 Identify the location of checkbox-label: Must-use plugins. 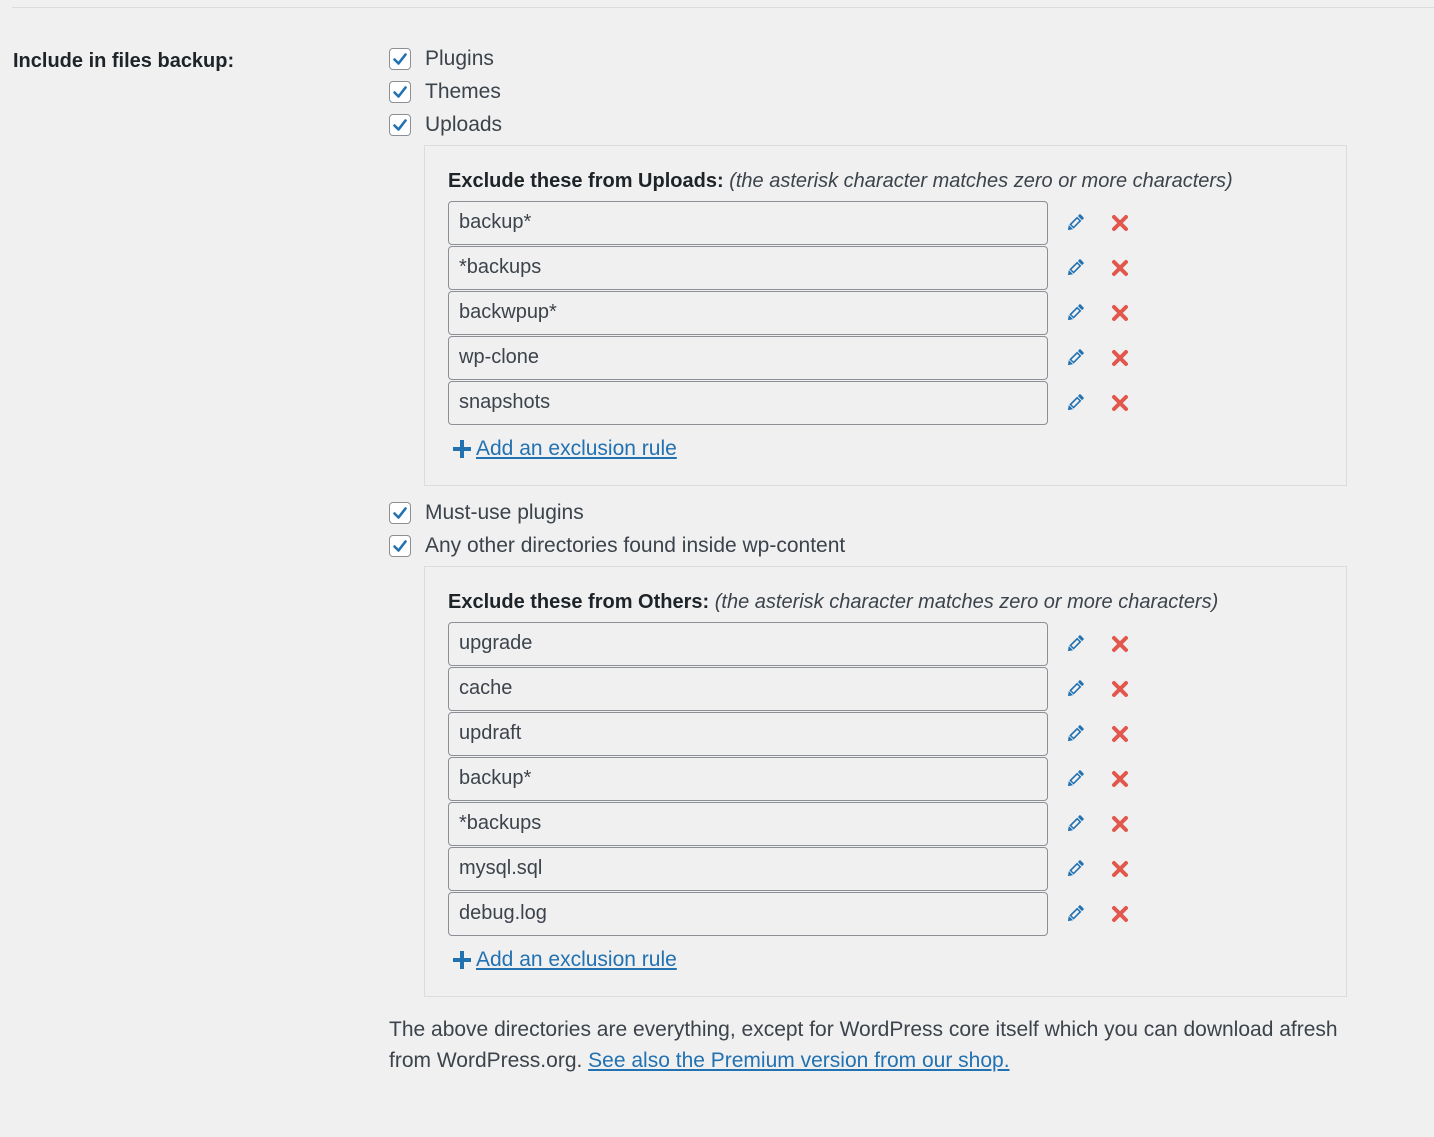
(504, 512).